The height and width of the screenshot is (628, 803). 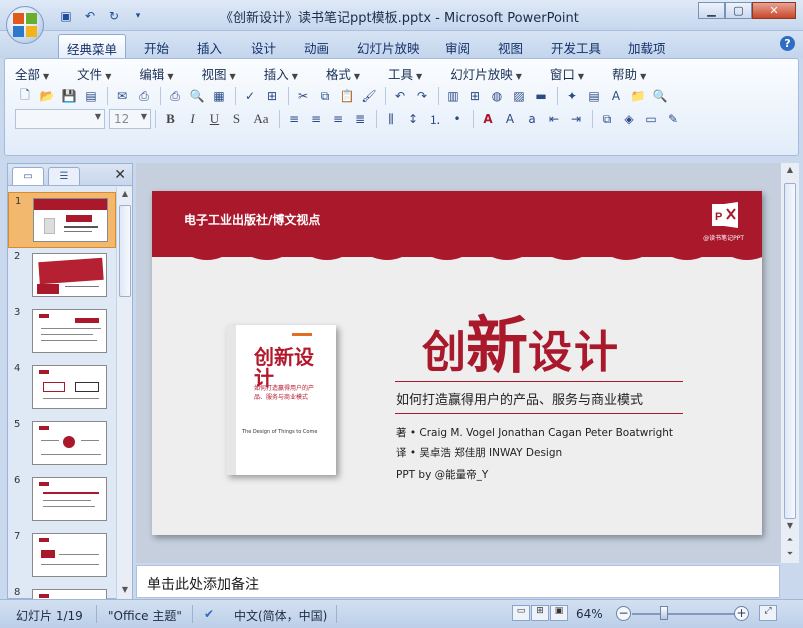 What do you see at coordinates (589, 614) in the screenshot?
I see `zoom-level: 64%` at bounding box center [589, 614].